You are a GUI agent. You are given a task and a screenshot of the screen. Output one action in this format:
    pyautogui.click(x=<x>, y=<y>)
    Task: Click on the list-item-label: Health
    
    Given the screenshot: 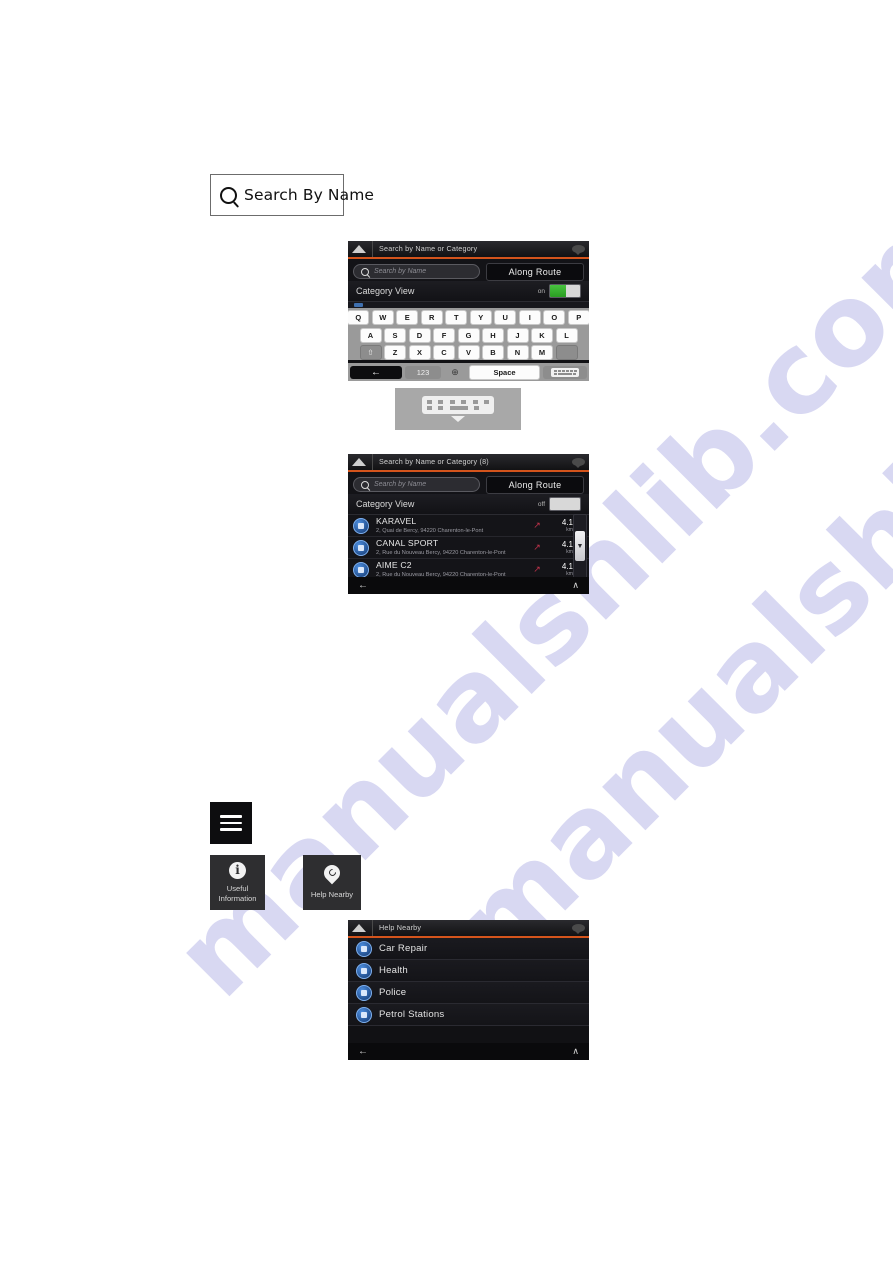 What is the action you would take?
    pyautogui.click(x=393, y=970)
    